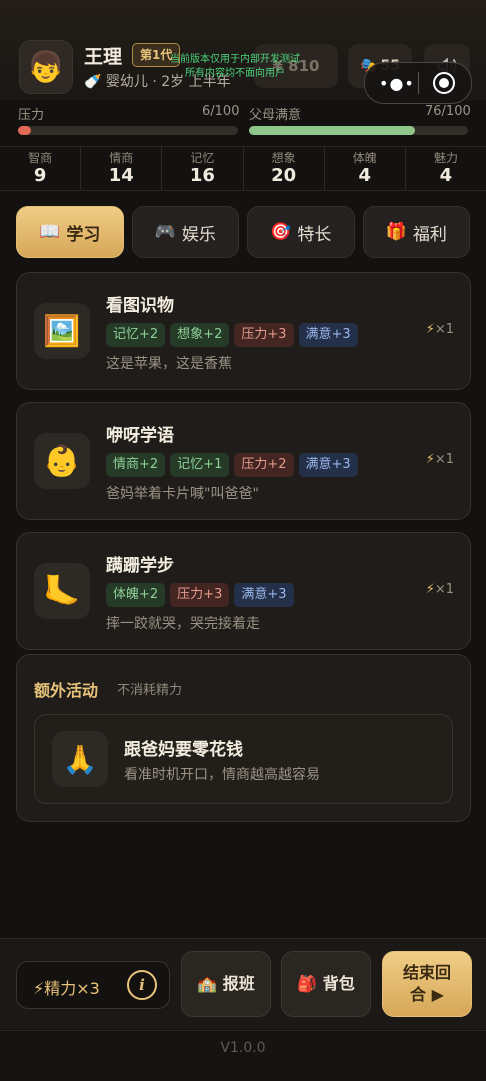 The width and height of the screenshot is (486, 1081). I want to click on stat-memory: 记忆 16, so click(203, 168).